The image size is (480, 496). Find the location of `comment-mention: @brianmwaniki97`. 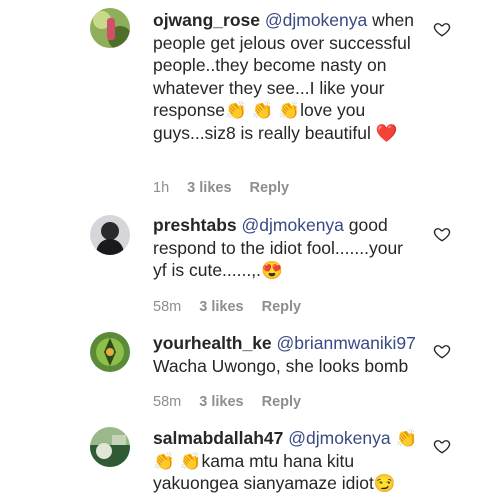

comment-mention: @brianmwaniki97 is located at coordinates (346, 343).